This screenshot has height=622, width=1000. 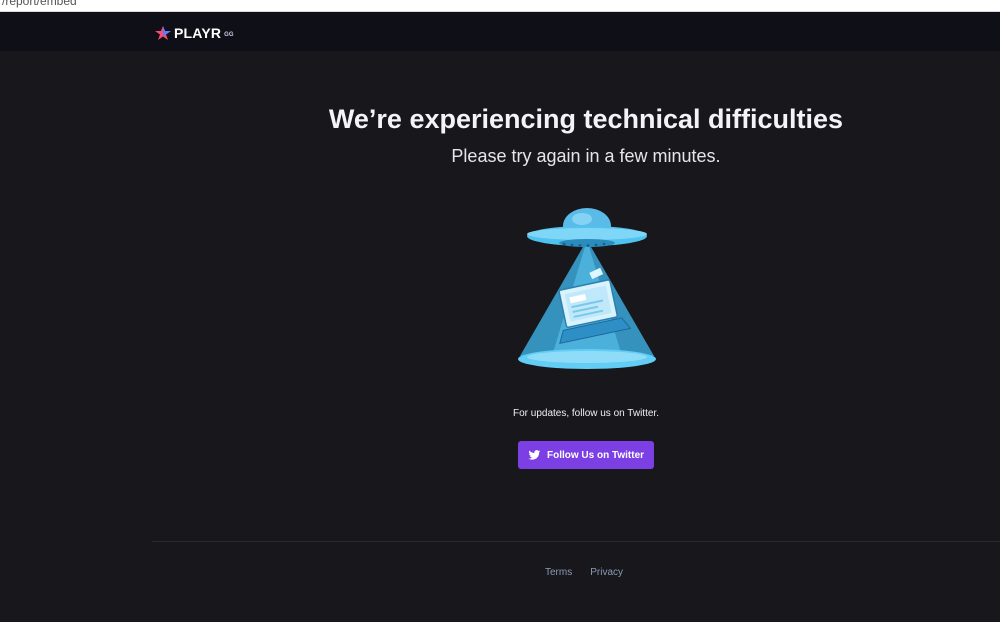 What do you see at coordinates (584, 572) in the screenshot?
I see `footer-links: Terms Privacy` at bounding box center [584, 572].